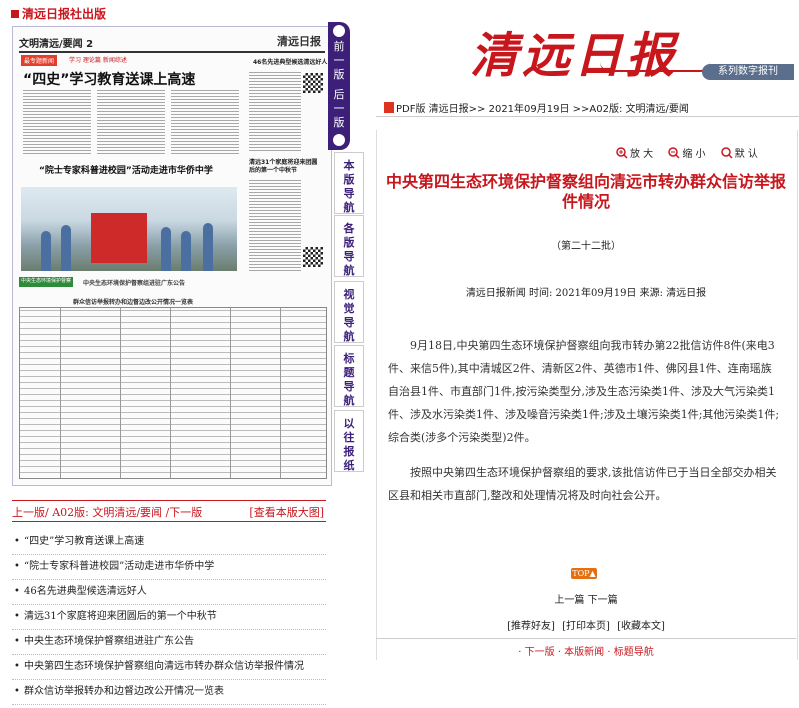 The height and width of the screenshot is (708, 799). Describe the element at coordinates (339, 140) in the screenshot. I see `down-arrow-icon` at that location.